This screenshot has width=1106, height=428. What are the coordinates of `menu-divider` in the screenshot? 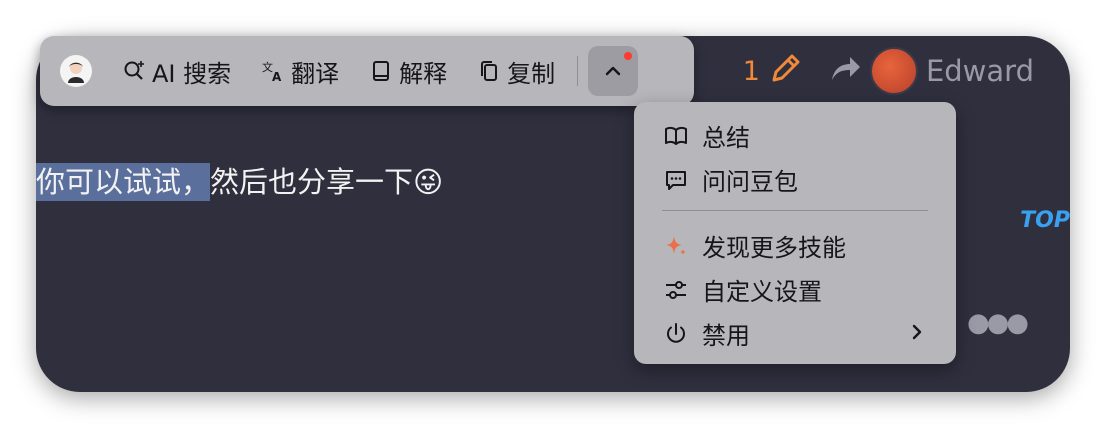 It's located at (795, 210).